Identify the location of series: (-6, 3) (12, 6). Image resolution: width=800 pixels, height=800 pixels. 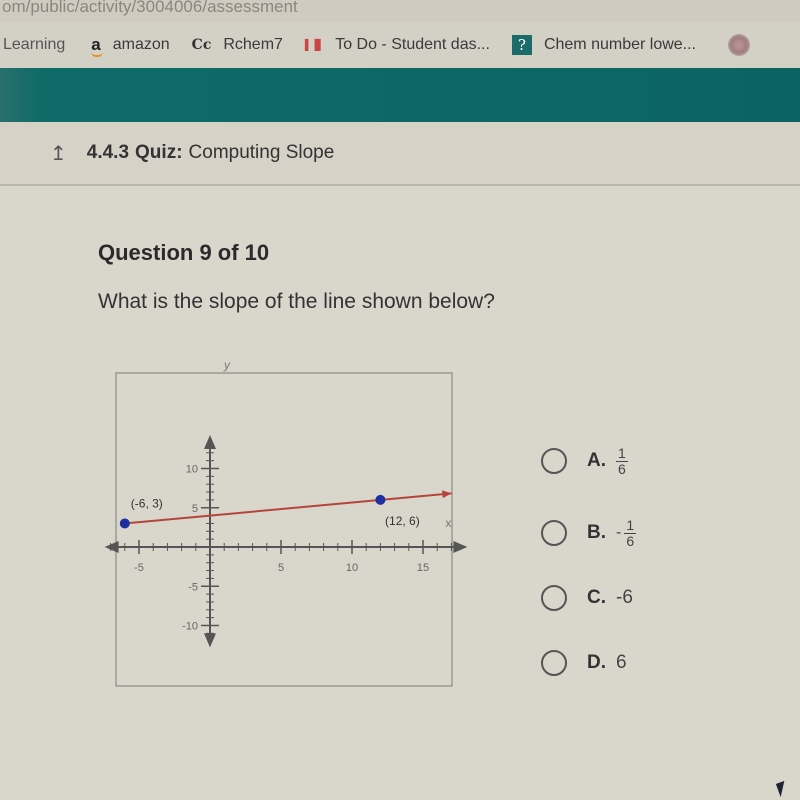
(285, 509).